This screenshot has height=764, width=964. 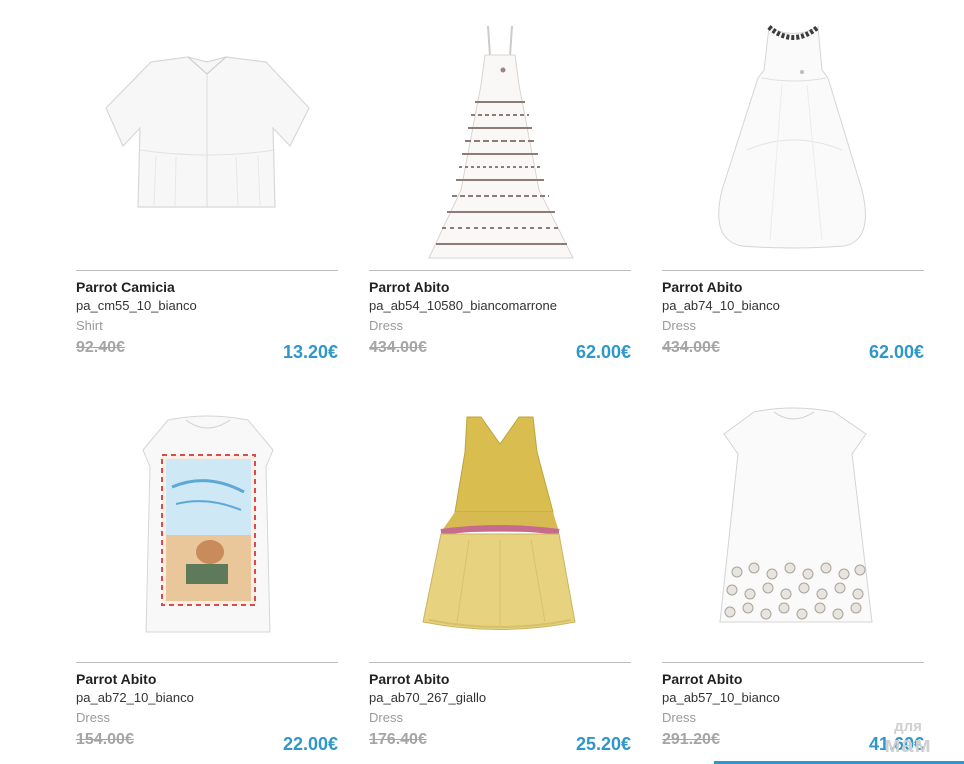 I want to click on sale-price: 13.20€, so click(x=310, y=352).